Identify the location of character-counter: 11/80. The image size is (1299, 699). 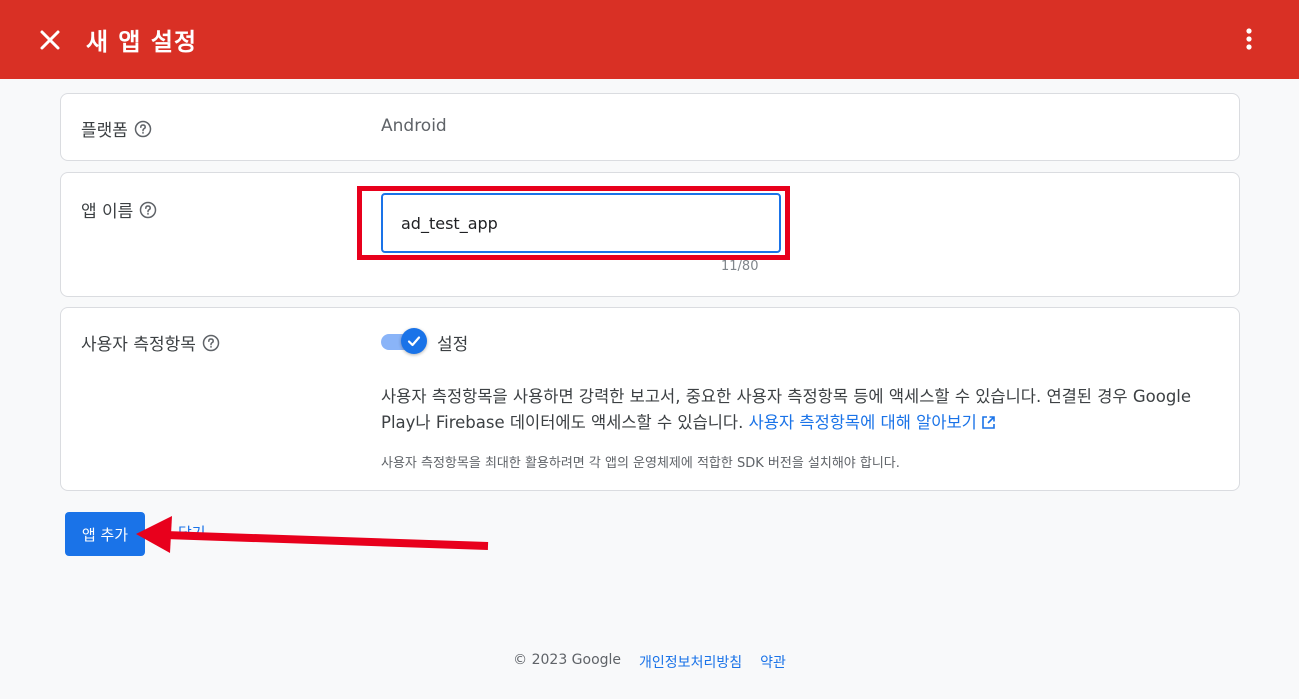
(740, 266).